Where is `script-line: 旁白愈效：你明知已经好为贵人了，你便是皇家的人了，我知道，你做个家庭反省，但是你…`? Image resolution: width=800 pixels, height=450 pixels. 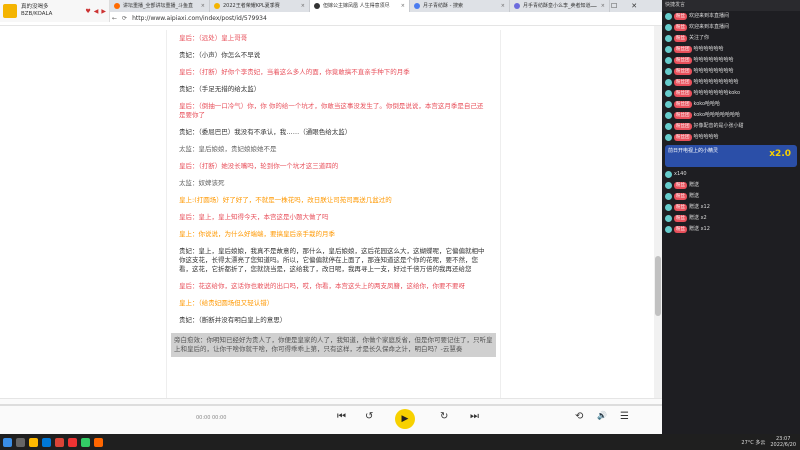
script-line: 旁白愈效：你明知已经好为贵人了，你便是皇家的人了，我知道，你做个家庭反省，但是你… is located at coordinates (333, 345).